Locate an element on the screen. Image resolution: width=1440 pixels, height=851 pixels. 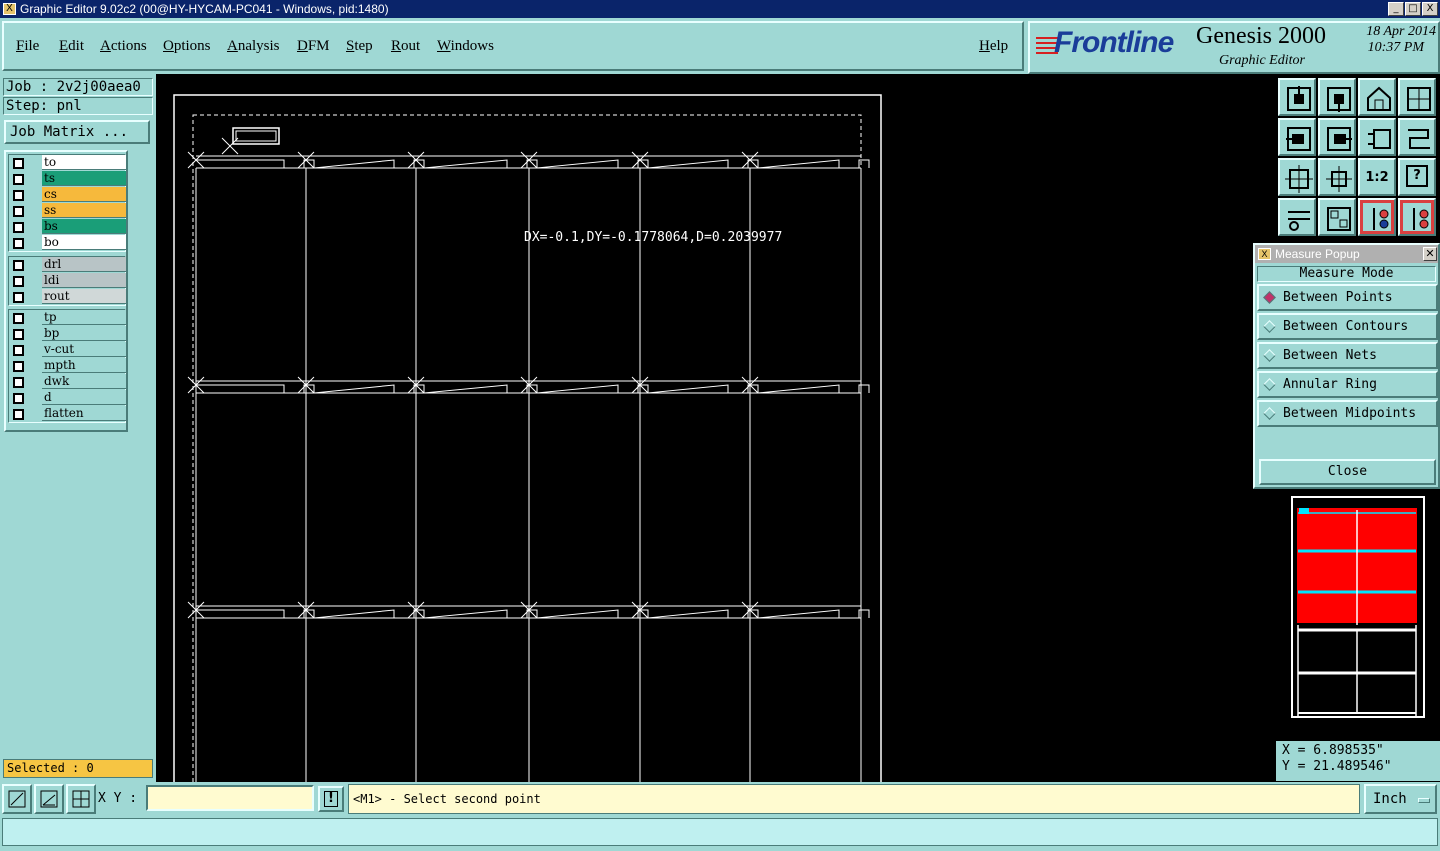
grid-view-button is located at coordinates (1417, 97).